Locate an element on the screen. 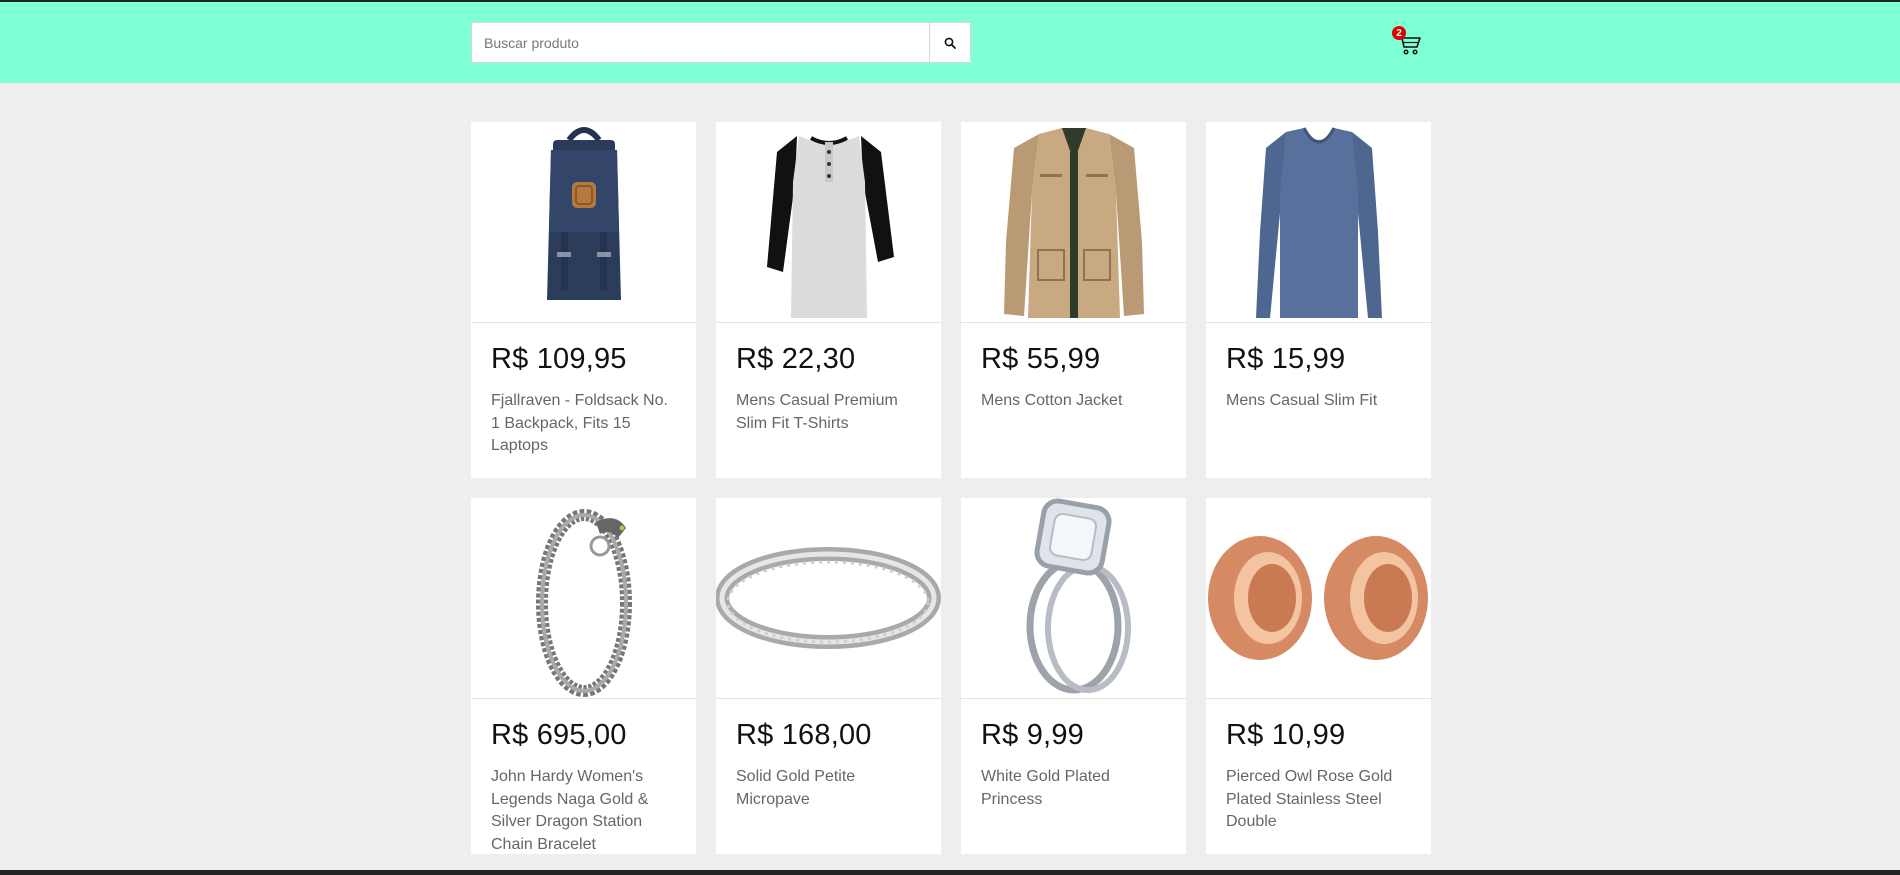 This screenshot has height=875, width=1900. product-price: R$ 168,00 is located at coordinates (804, 735).